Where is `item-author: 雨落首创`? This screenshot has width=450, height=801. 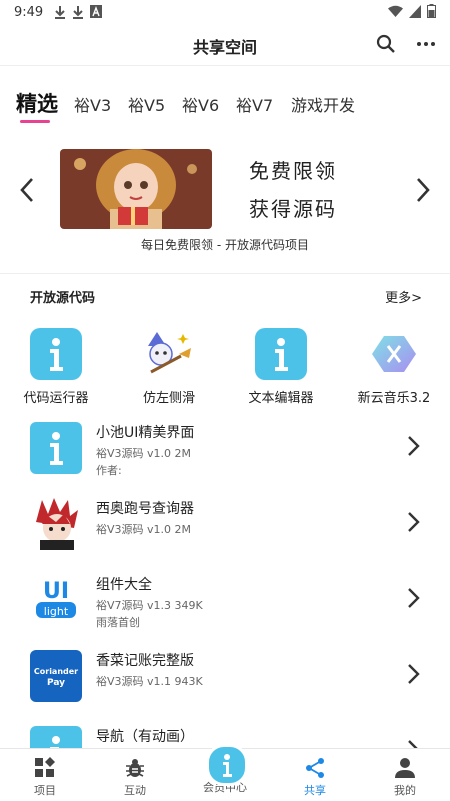
item-author: 雨落首创 is located at coordinates (118, 622).